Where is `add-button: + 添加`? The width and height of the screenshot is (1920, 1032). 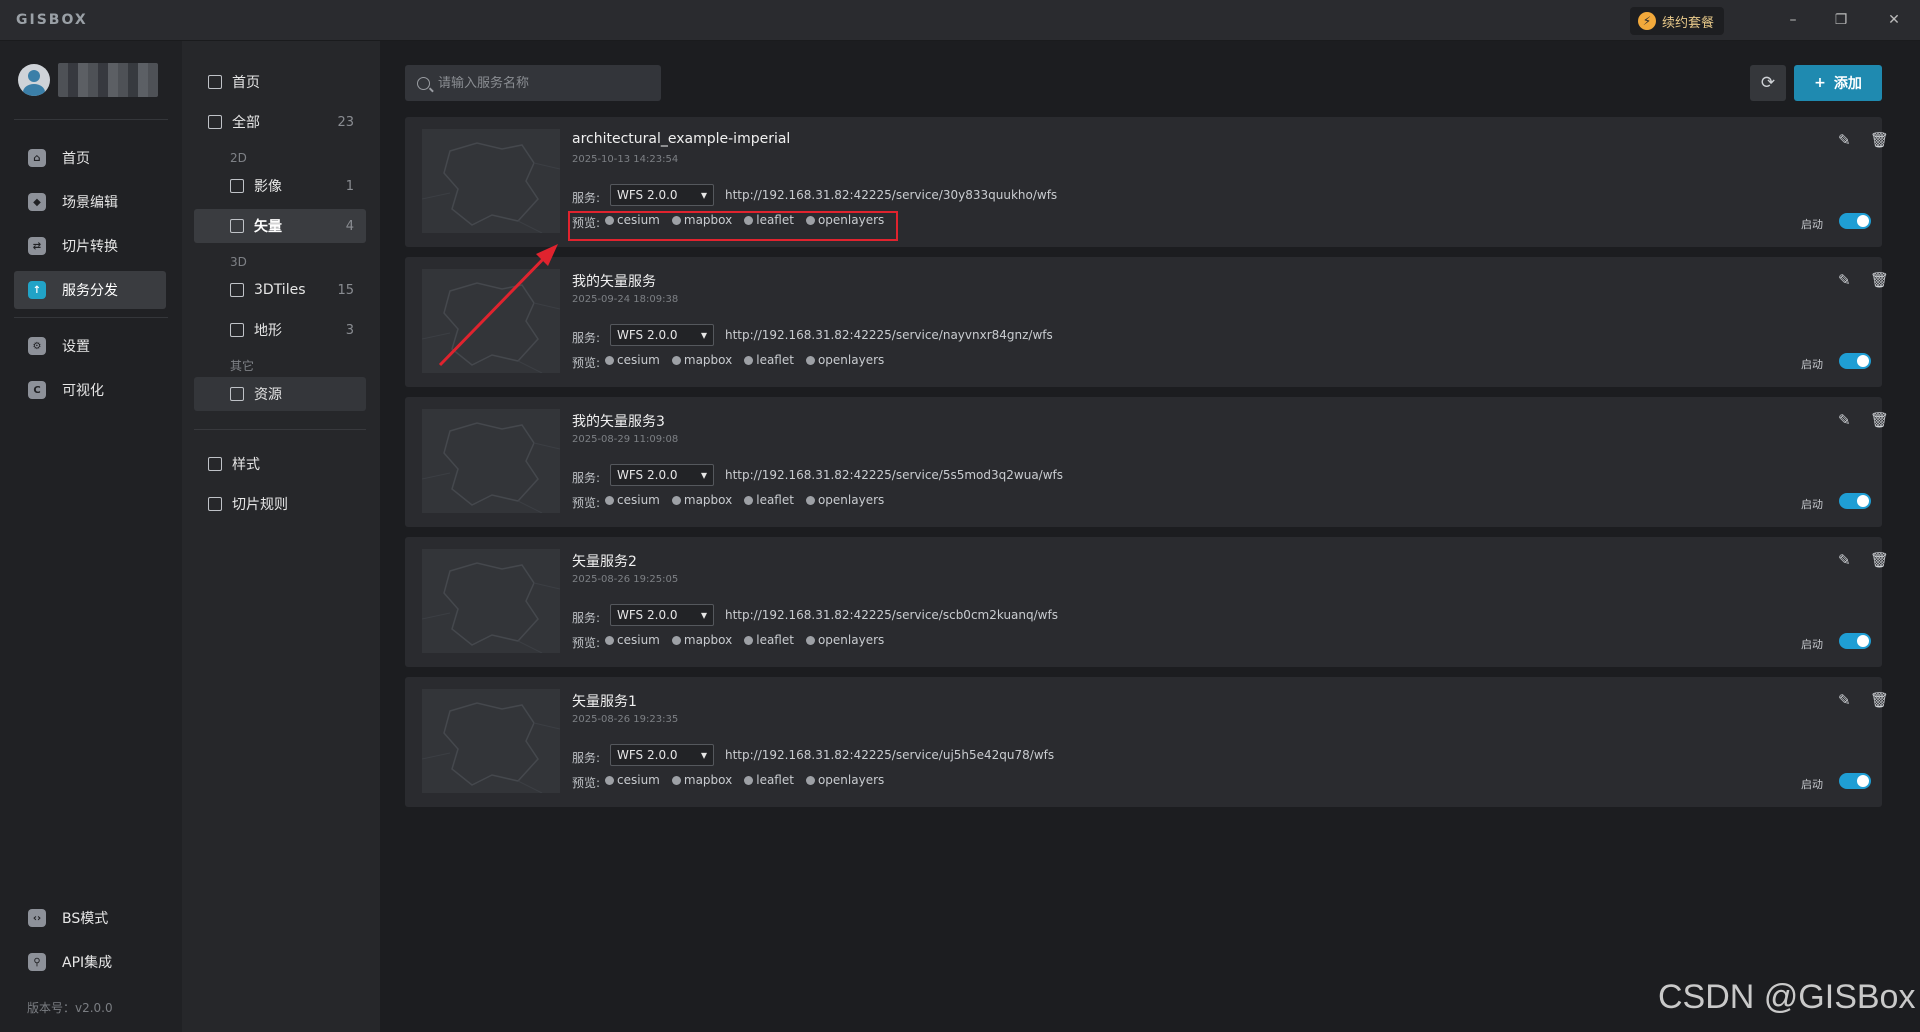 add-button: + 添加 is located at coordinates (1838, 83).